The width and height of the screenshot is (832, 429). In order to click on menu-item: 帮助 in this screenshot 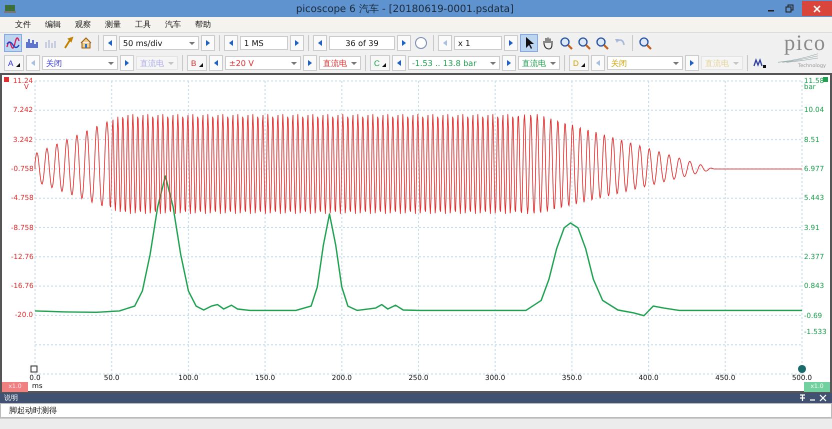, I will do `click(203, 24)`.